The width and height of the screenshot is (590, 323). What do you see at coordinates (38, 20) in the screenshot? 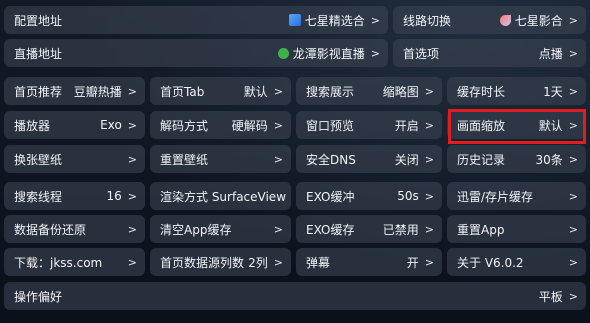
I see `setting-label: 配置地址` at bounding box center [38, 20].